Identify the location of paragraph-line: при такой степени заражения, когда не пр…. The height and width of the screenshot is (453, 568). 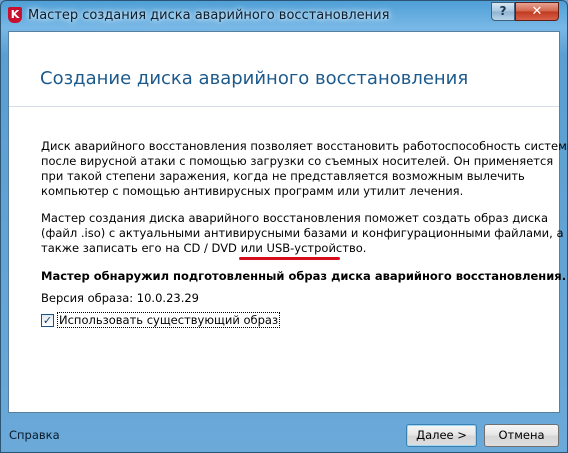
(283, 176).